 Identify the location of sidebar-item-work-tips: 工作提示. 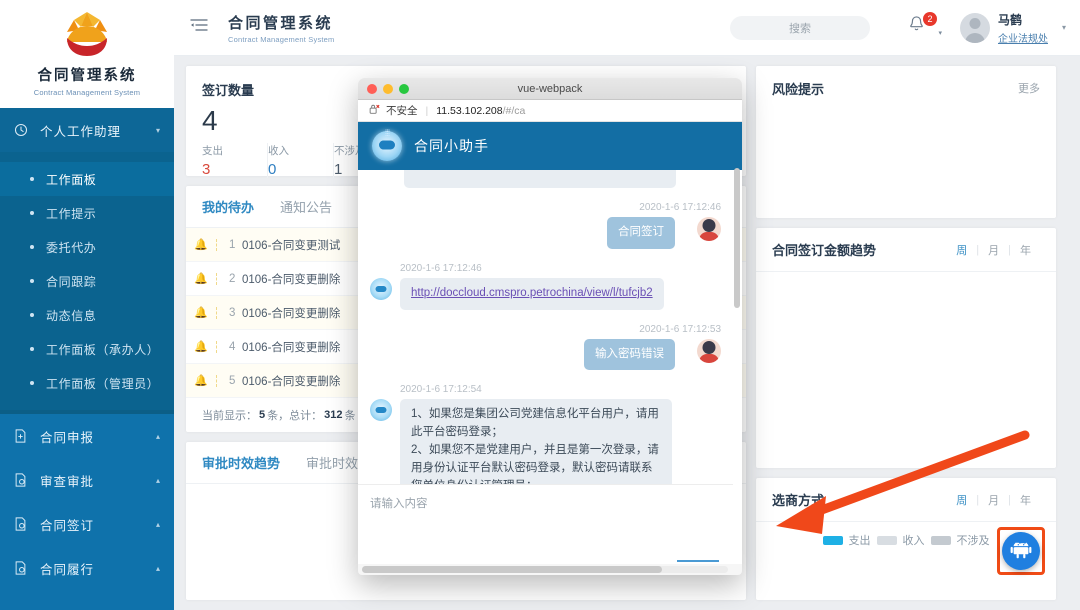
(87, 213).